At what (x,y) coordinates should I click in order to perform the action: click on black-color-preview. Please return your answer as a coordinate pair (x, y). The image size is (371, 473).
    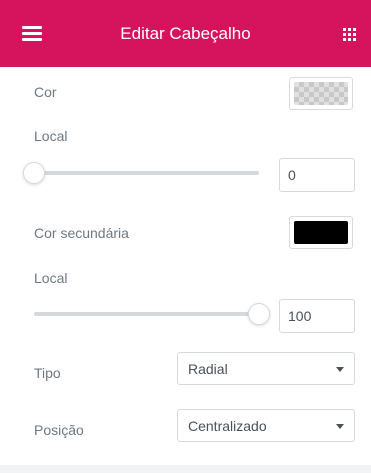
    Looking at the image, I should click on (321, 232).